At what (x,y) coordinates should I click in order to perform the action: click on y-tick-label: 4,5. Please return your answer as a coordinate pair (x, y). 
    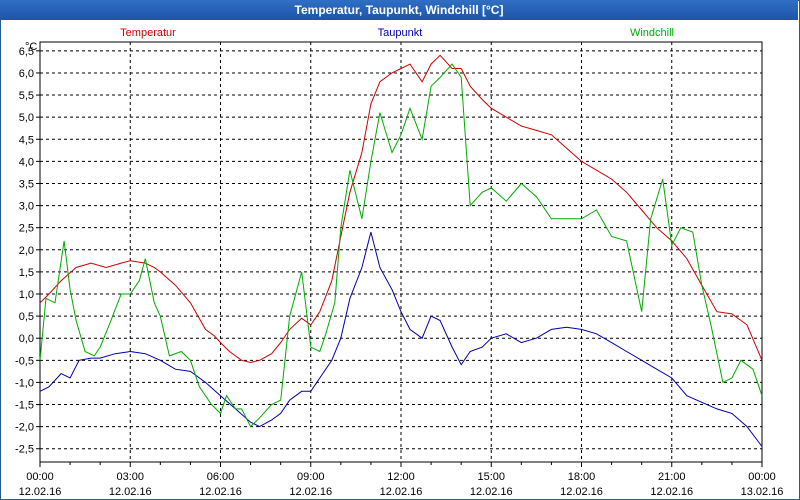
    Looking at the image, I should click on (26, 140).